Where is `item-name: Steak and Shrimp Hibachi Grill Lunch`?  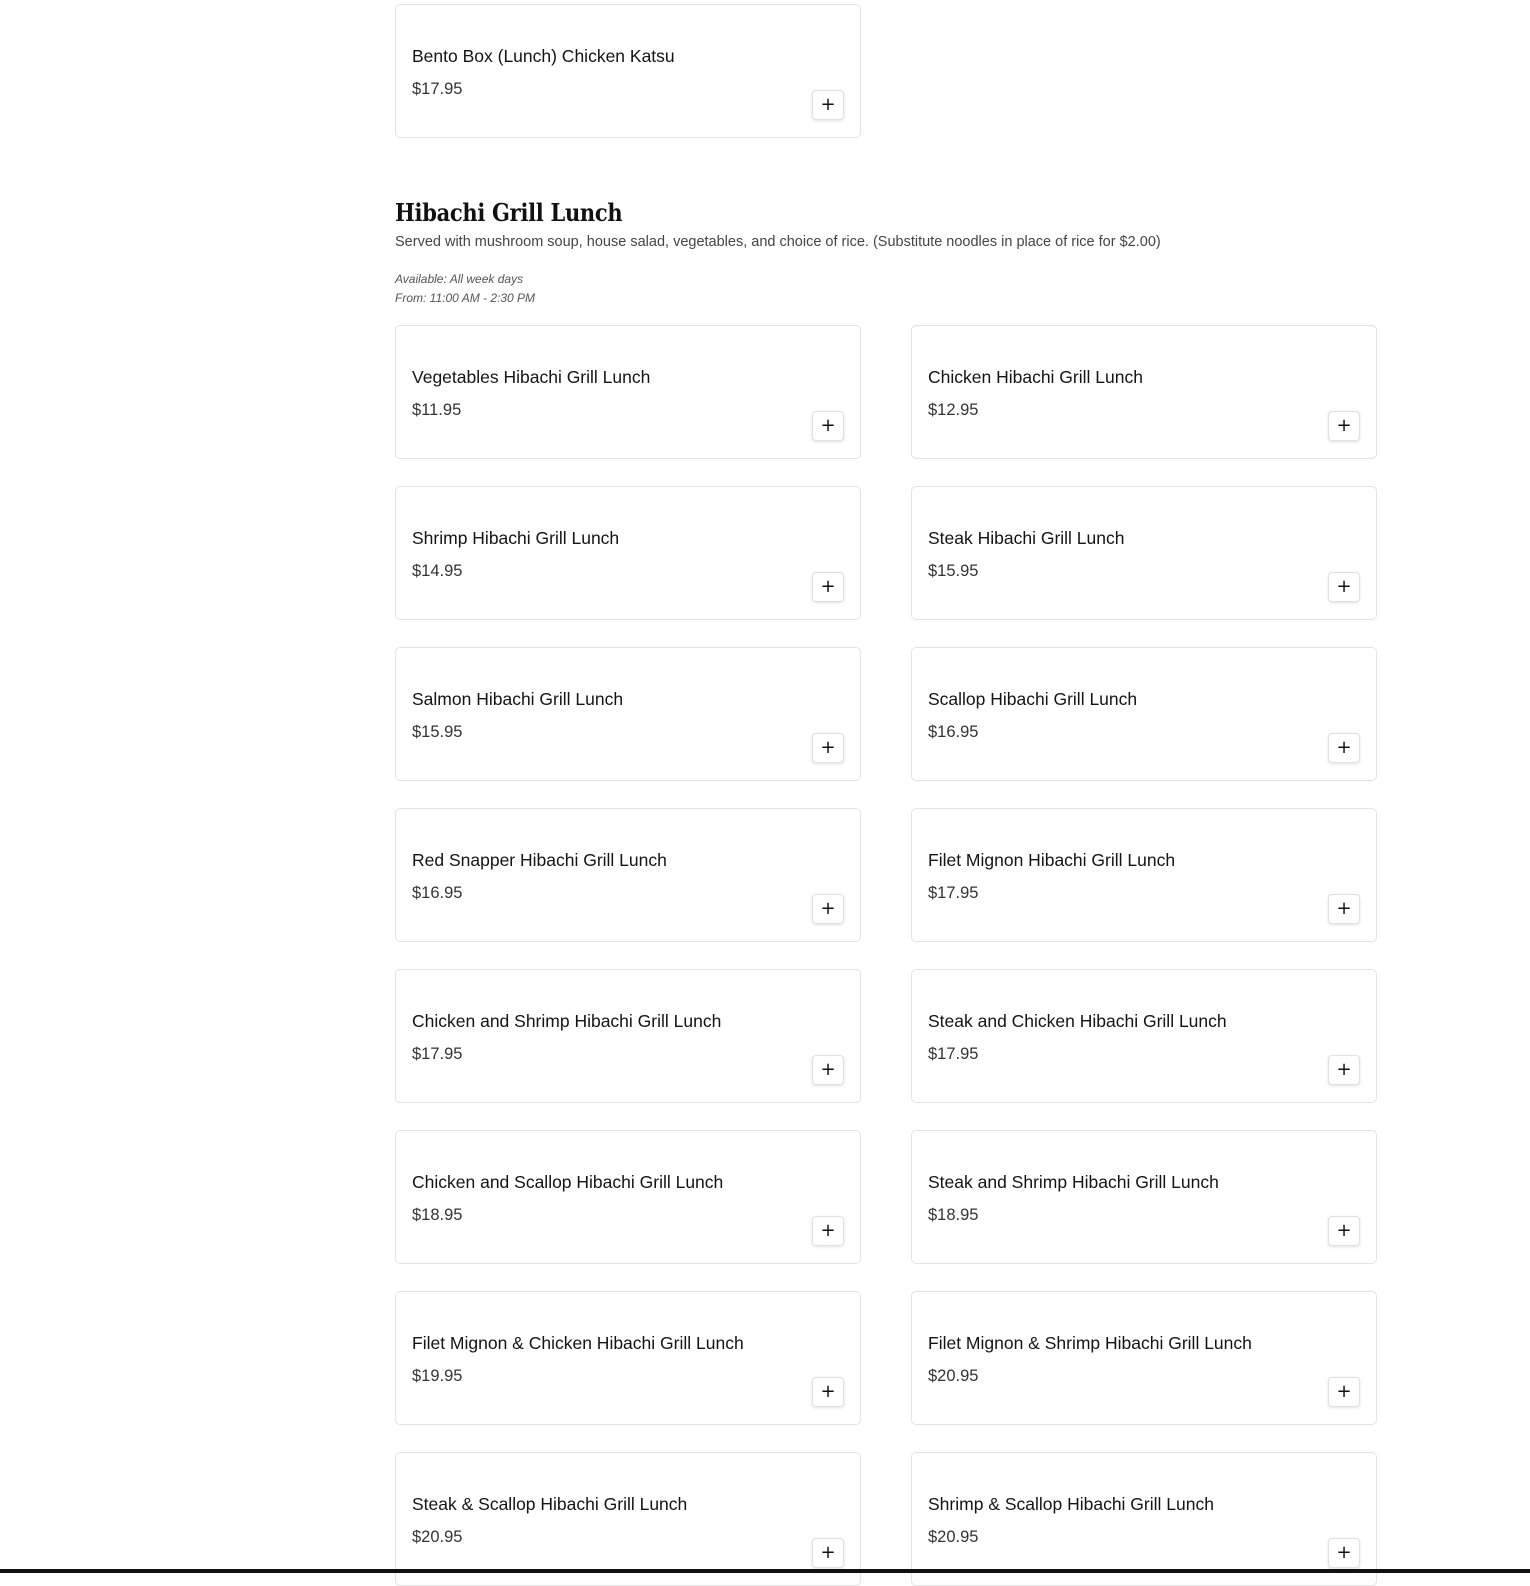 item-name: Steak and Shrimp Hibachi Grill Lunch is located at coordinates (1073, 1182).